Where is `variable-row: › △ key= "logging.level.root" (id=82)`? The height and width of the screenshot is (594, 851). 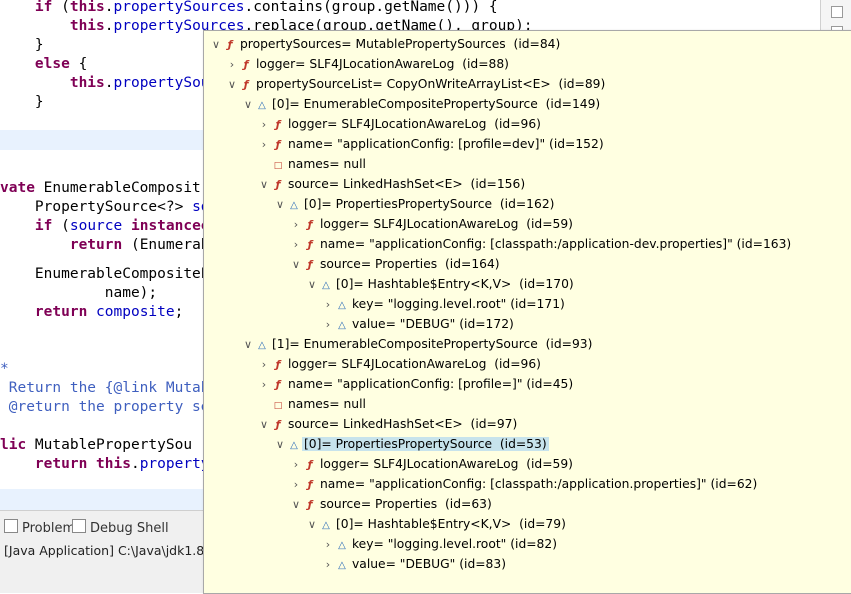
variable-row: › △ key= "logging.level.root" (id=82) is located at coordinates (440, 544).